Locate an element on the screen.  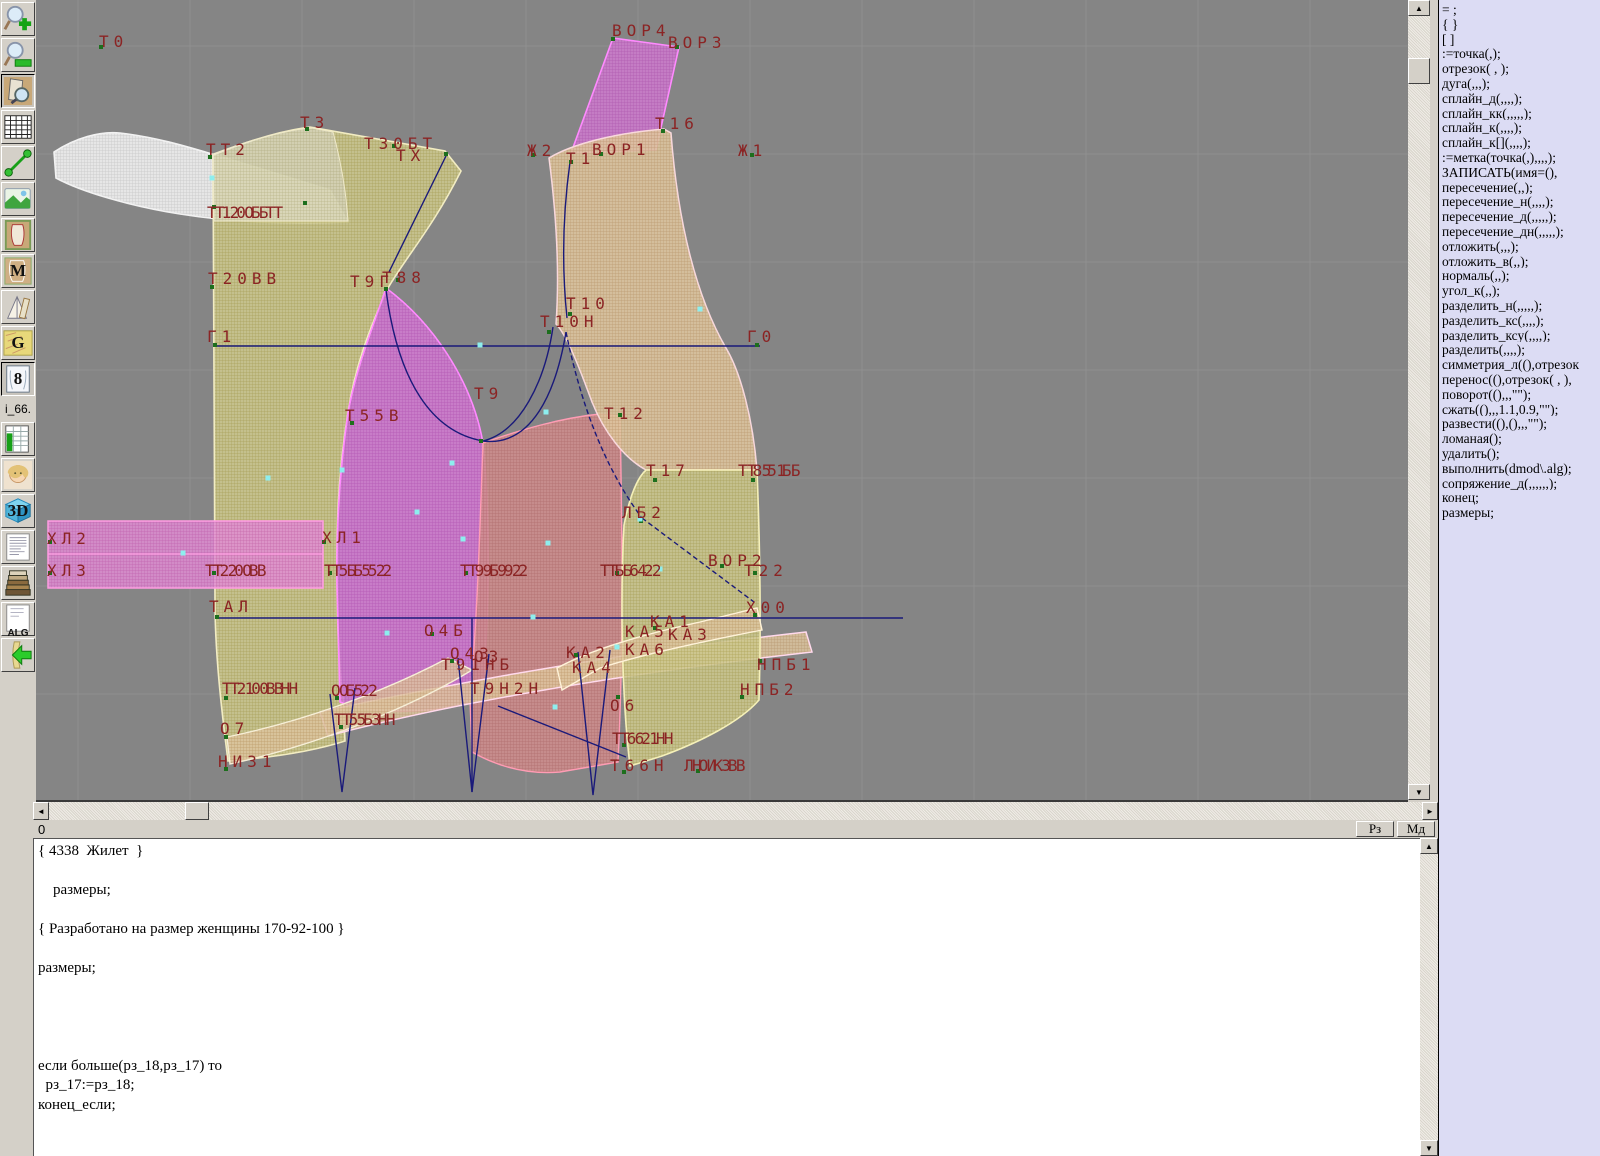
document-8-button: 8 is located at coordinates (18, 379).